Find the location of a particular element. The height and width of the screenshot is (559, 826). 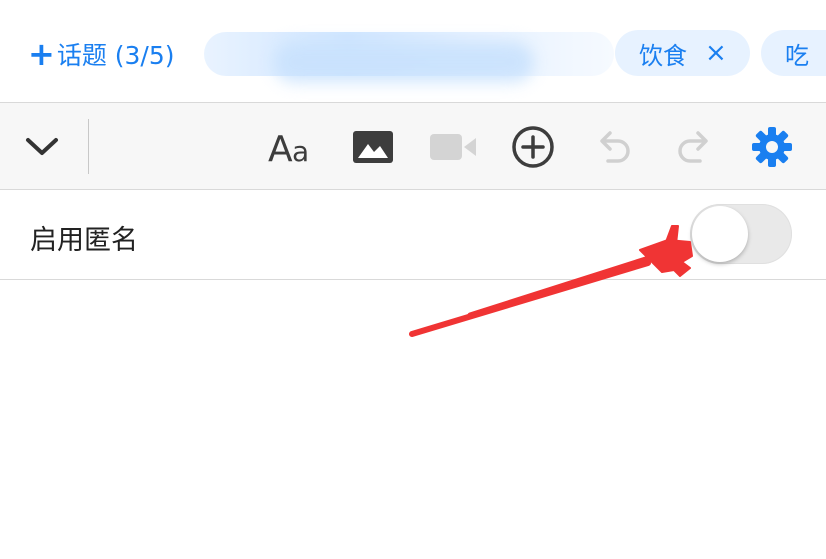

add-circle-icon is located at coordinates (533, 147).